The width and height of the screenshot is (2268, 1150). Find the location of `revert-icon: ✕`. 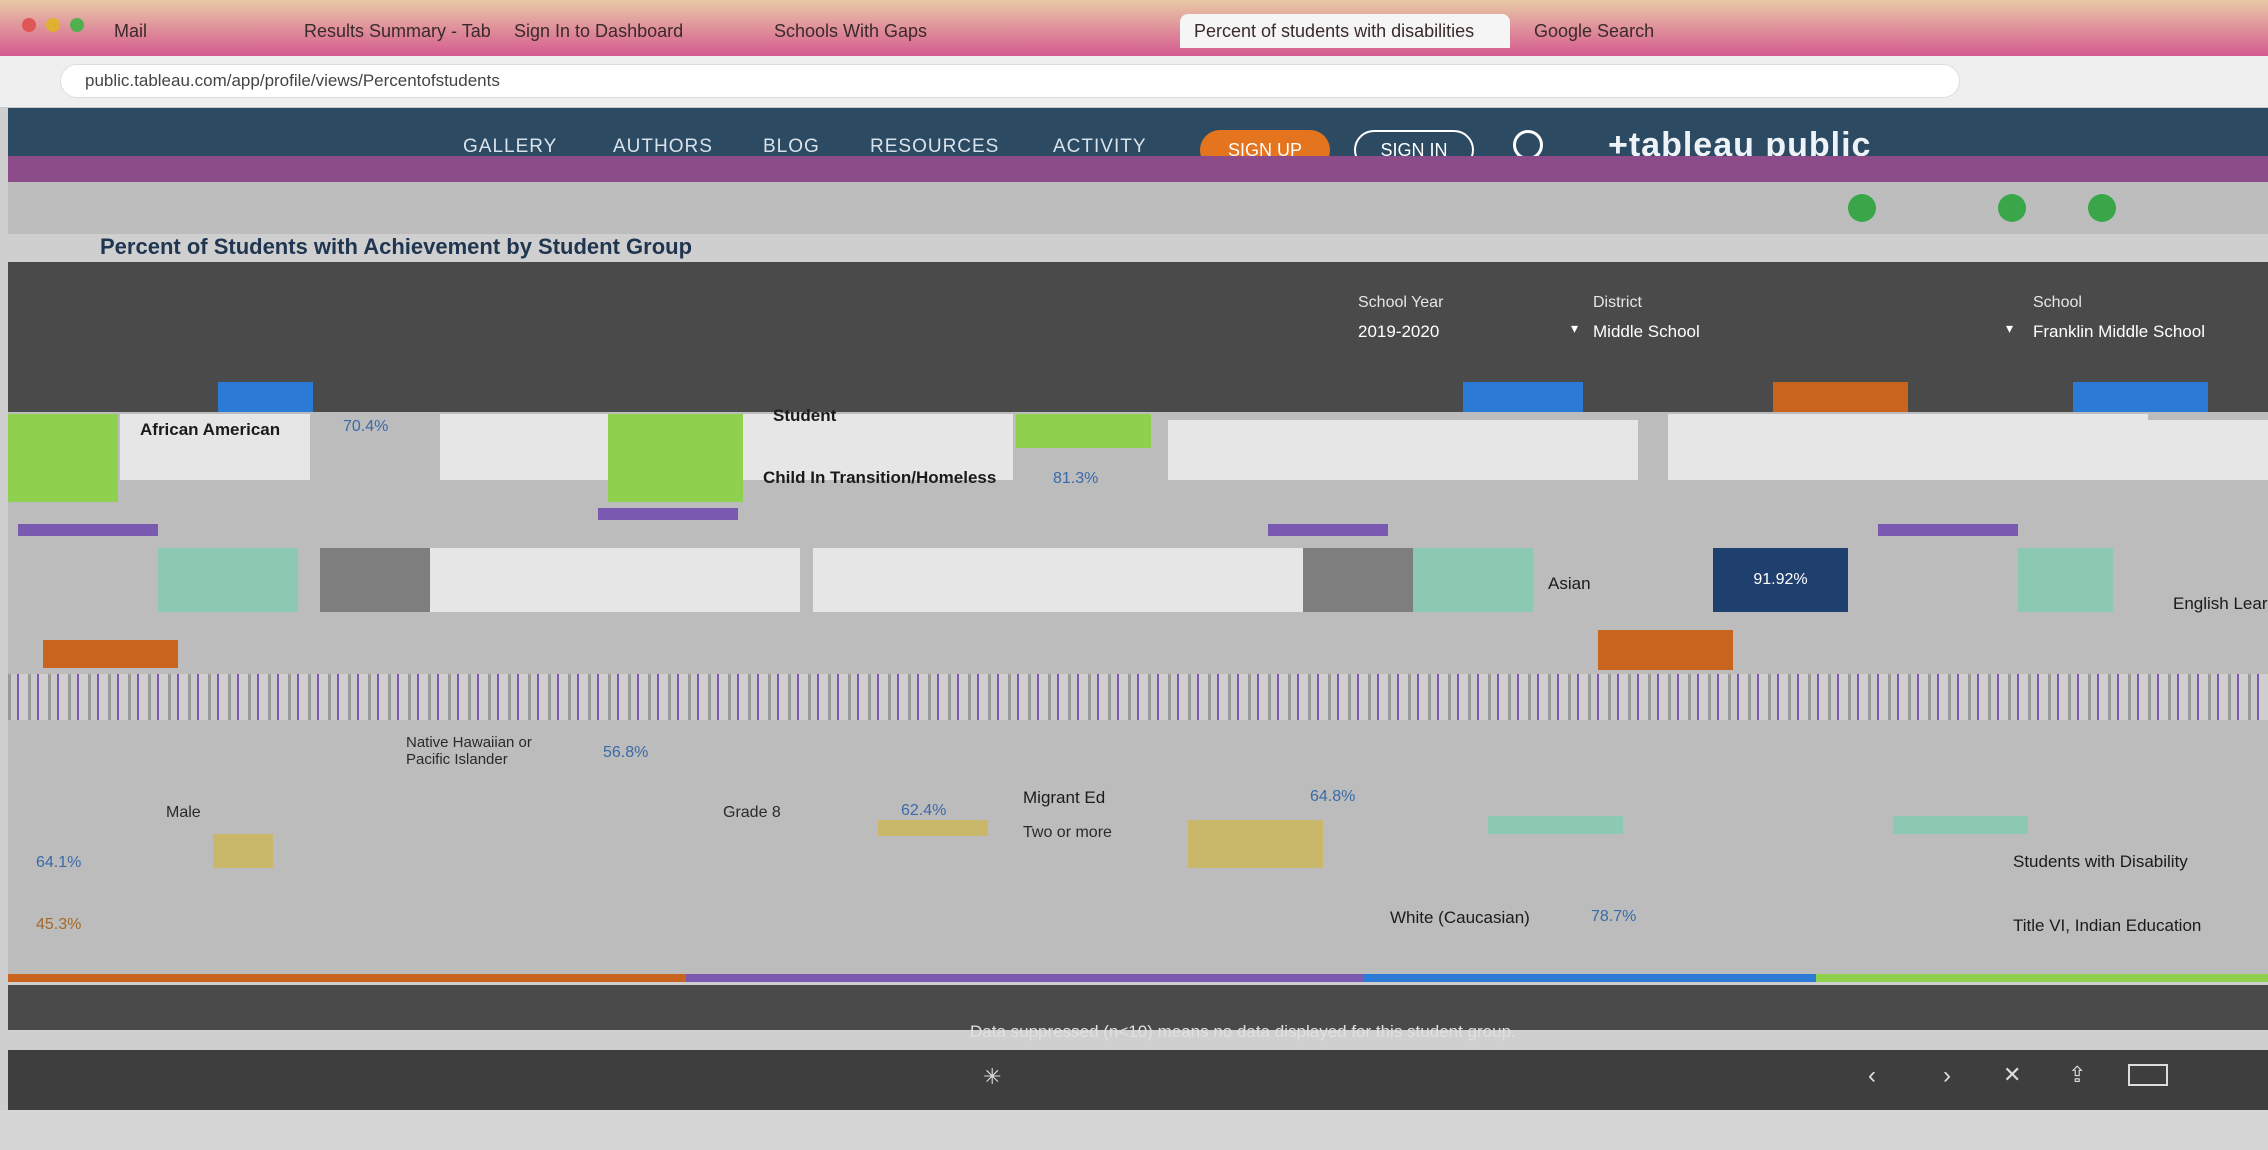

revert-icon: ✕ is located at coordinates (2012, 1075).